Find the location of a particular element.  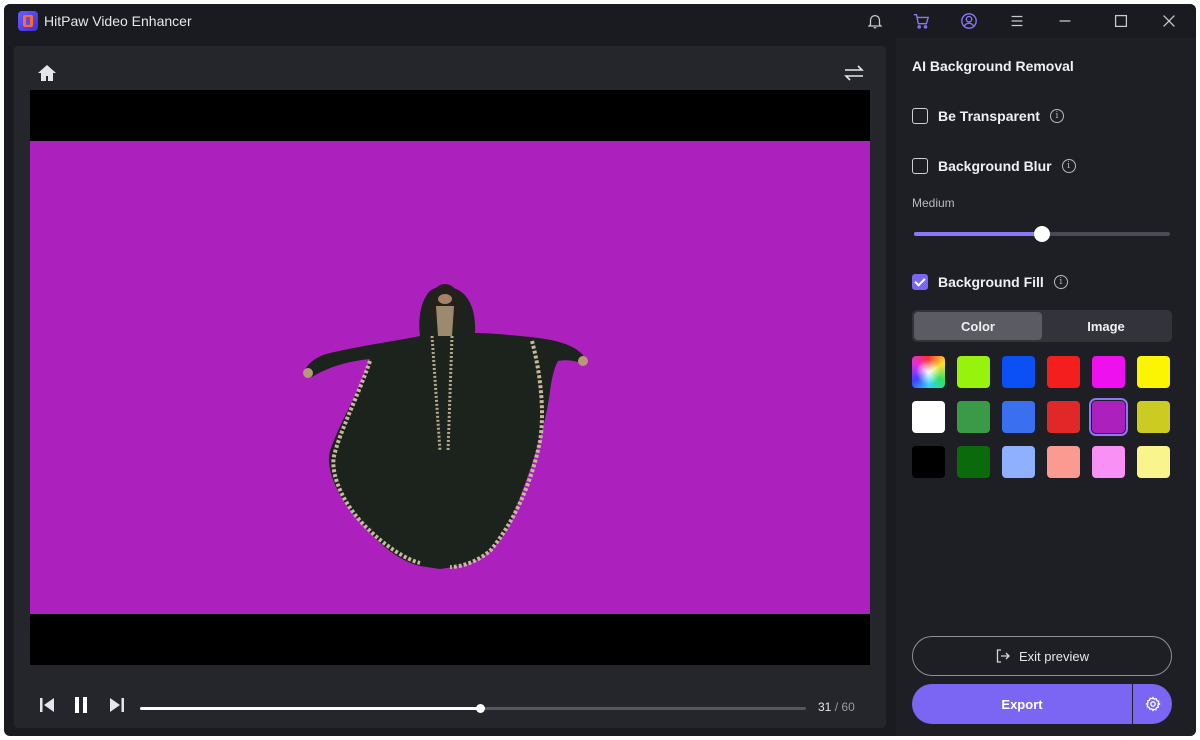

background-fill-checkbox is located at coordinates (920, 282).